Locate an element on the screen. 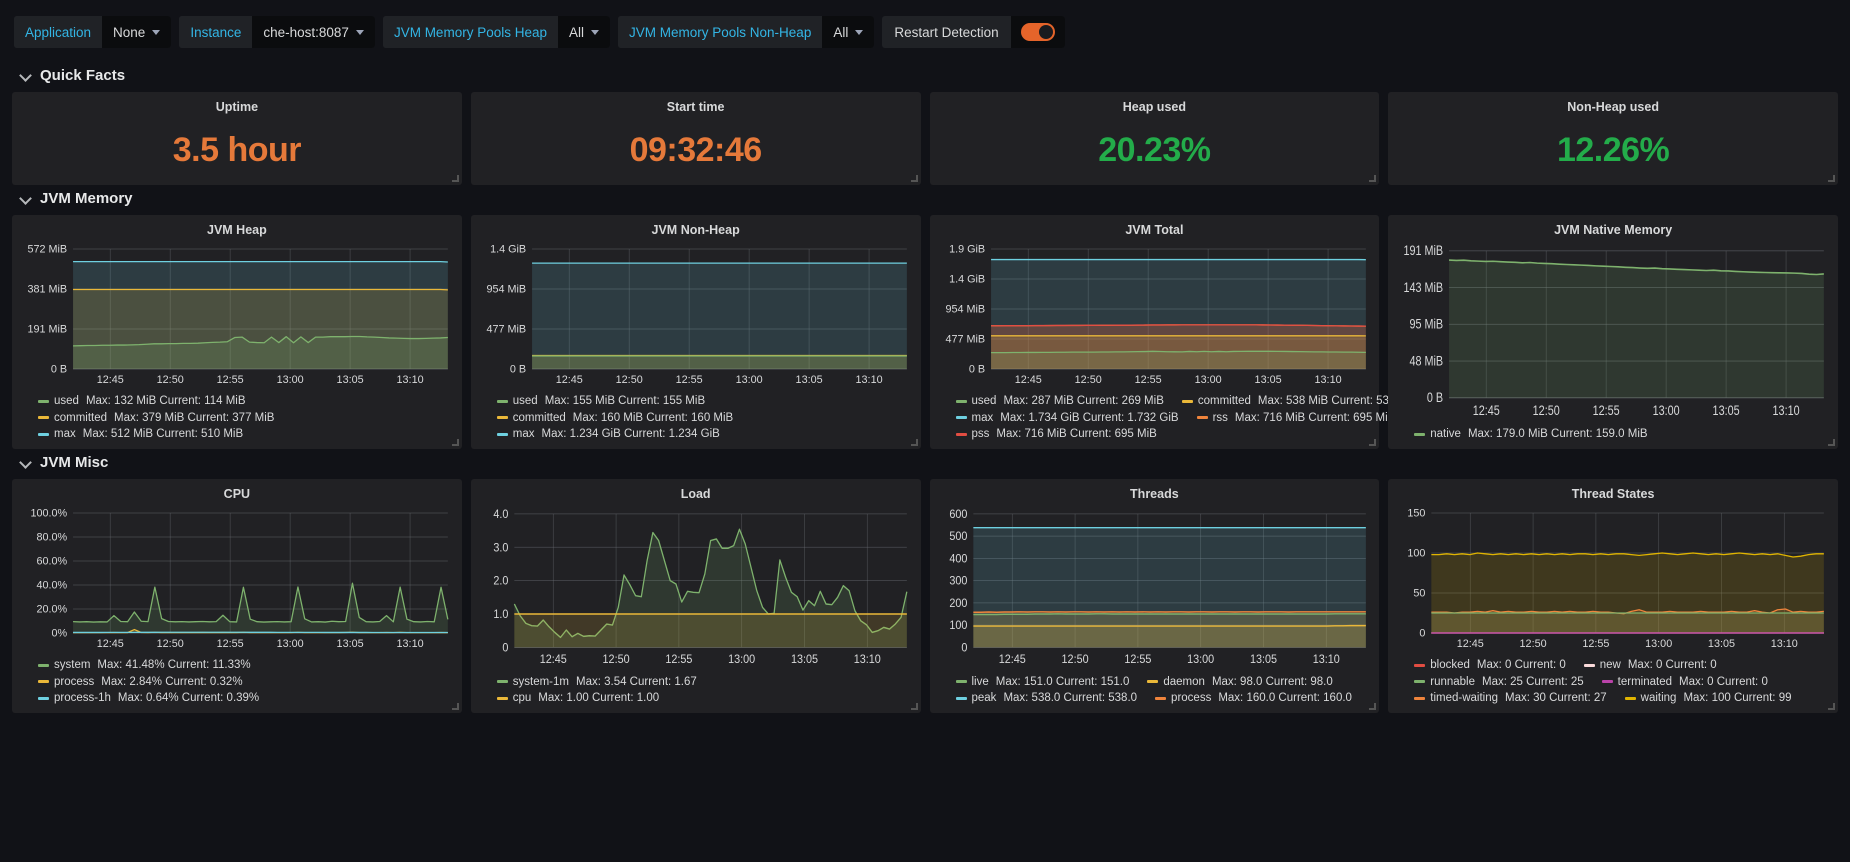  svg-text: 100.0% is located at coordinates (48, 514).